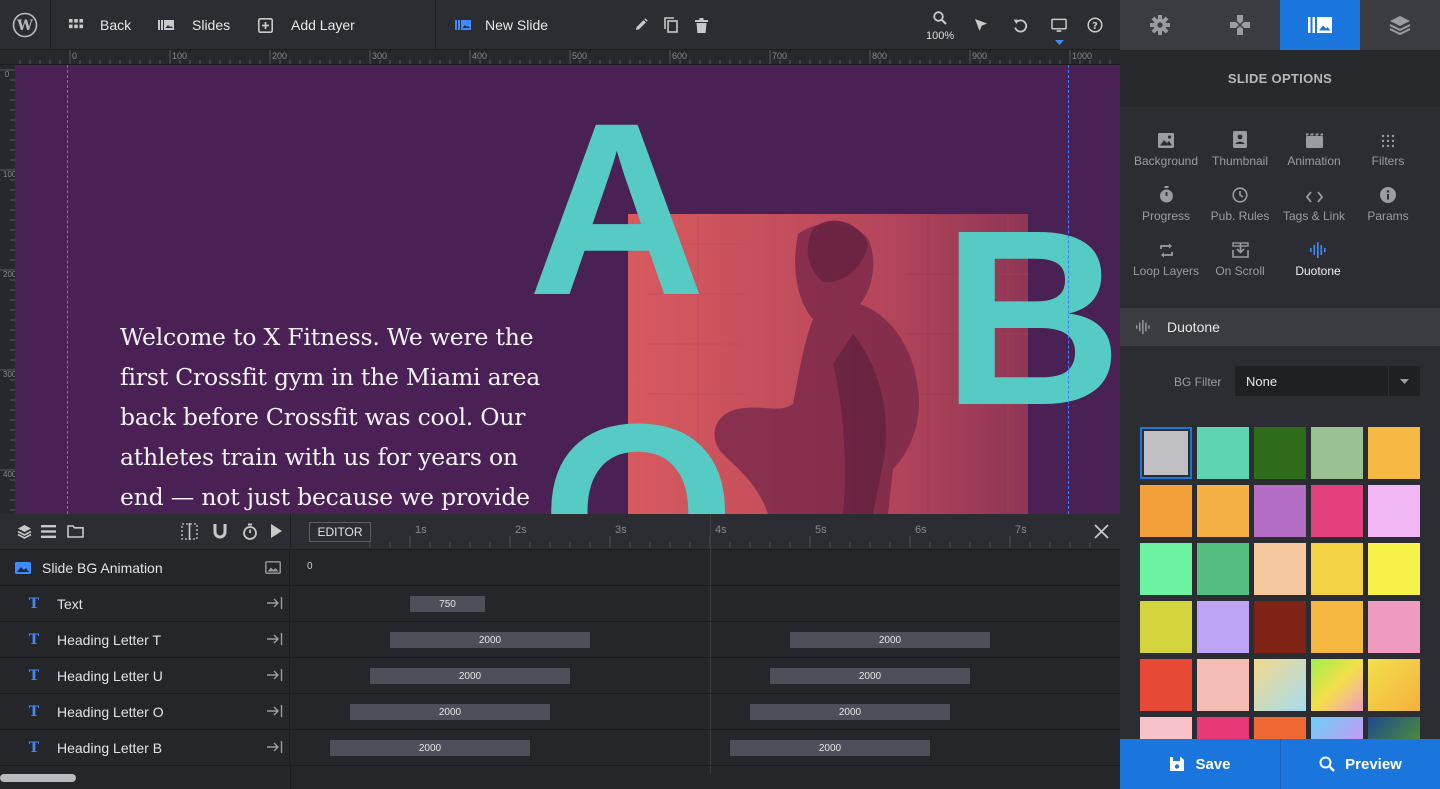  I want to click on option-pub-rules: Pub. Rules, so click(1240, 206).